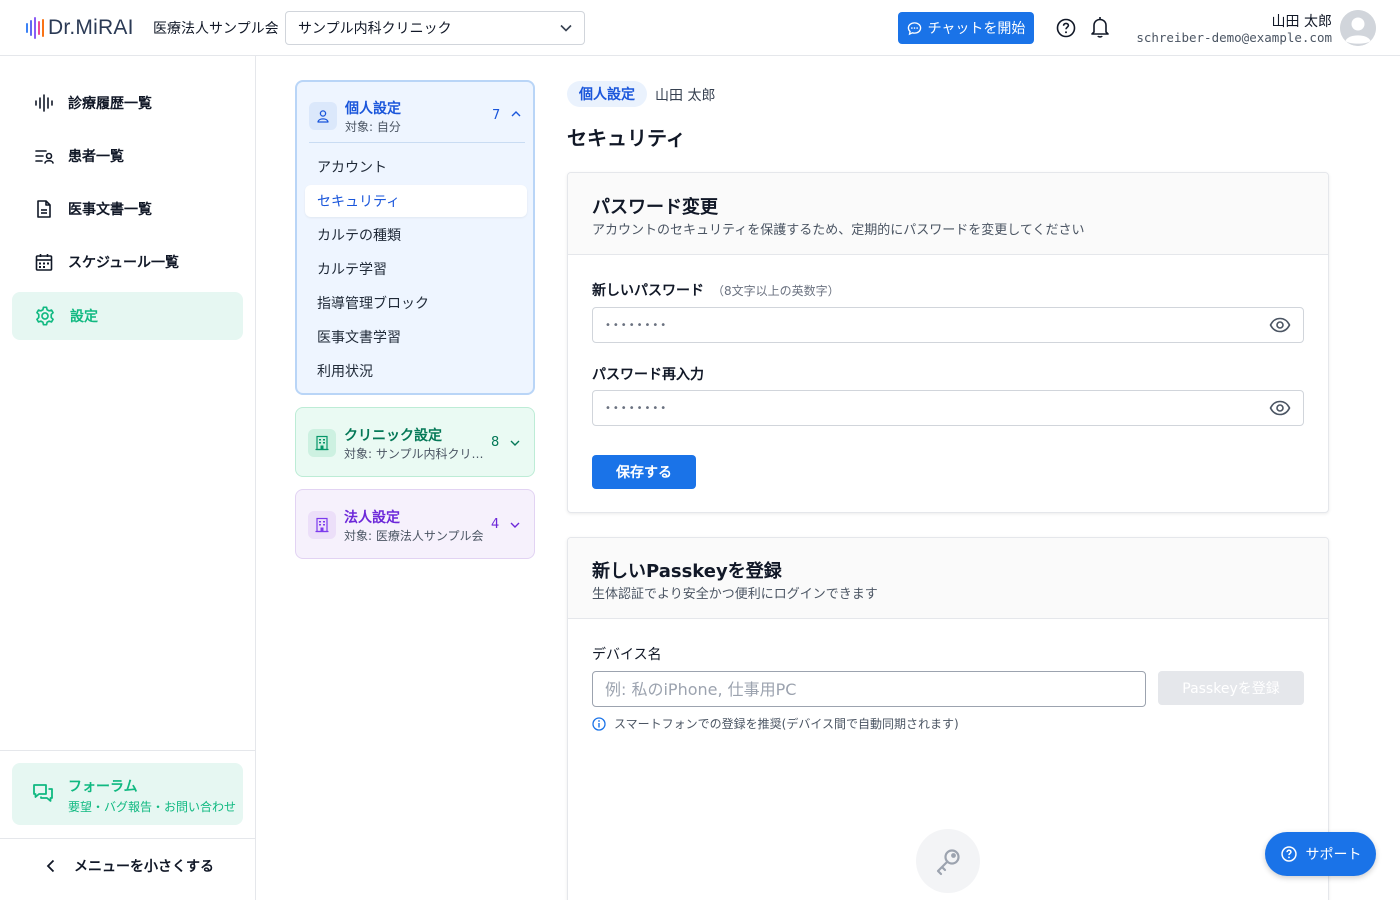  What do you see at coordinates (84, 317) in the screenshot?
I see `sidebar-item-label: 設定` at bounding box center [84, 317].